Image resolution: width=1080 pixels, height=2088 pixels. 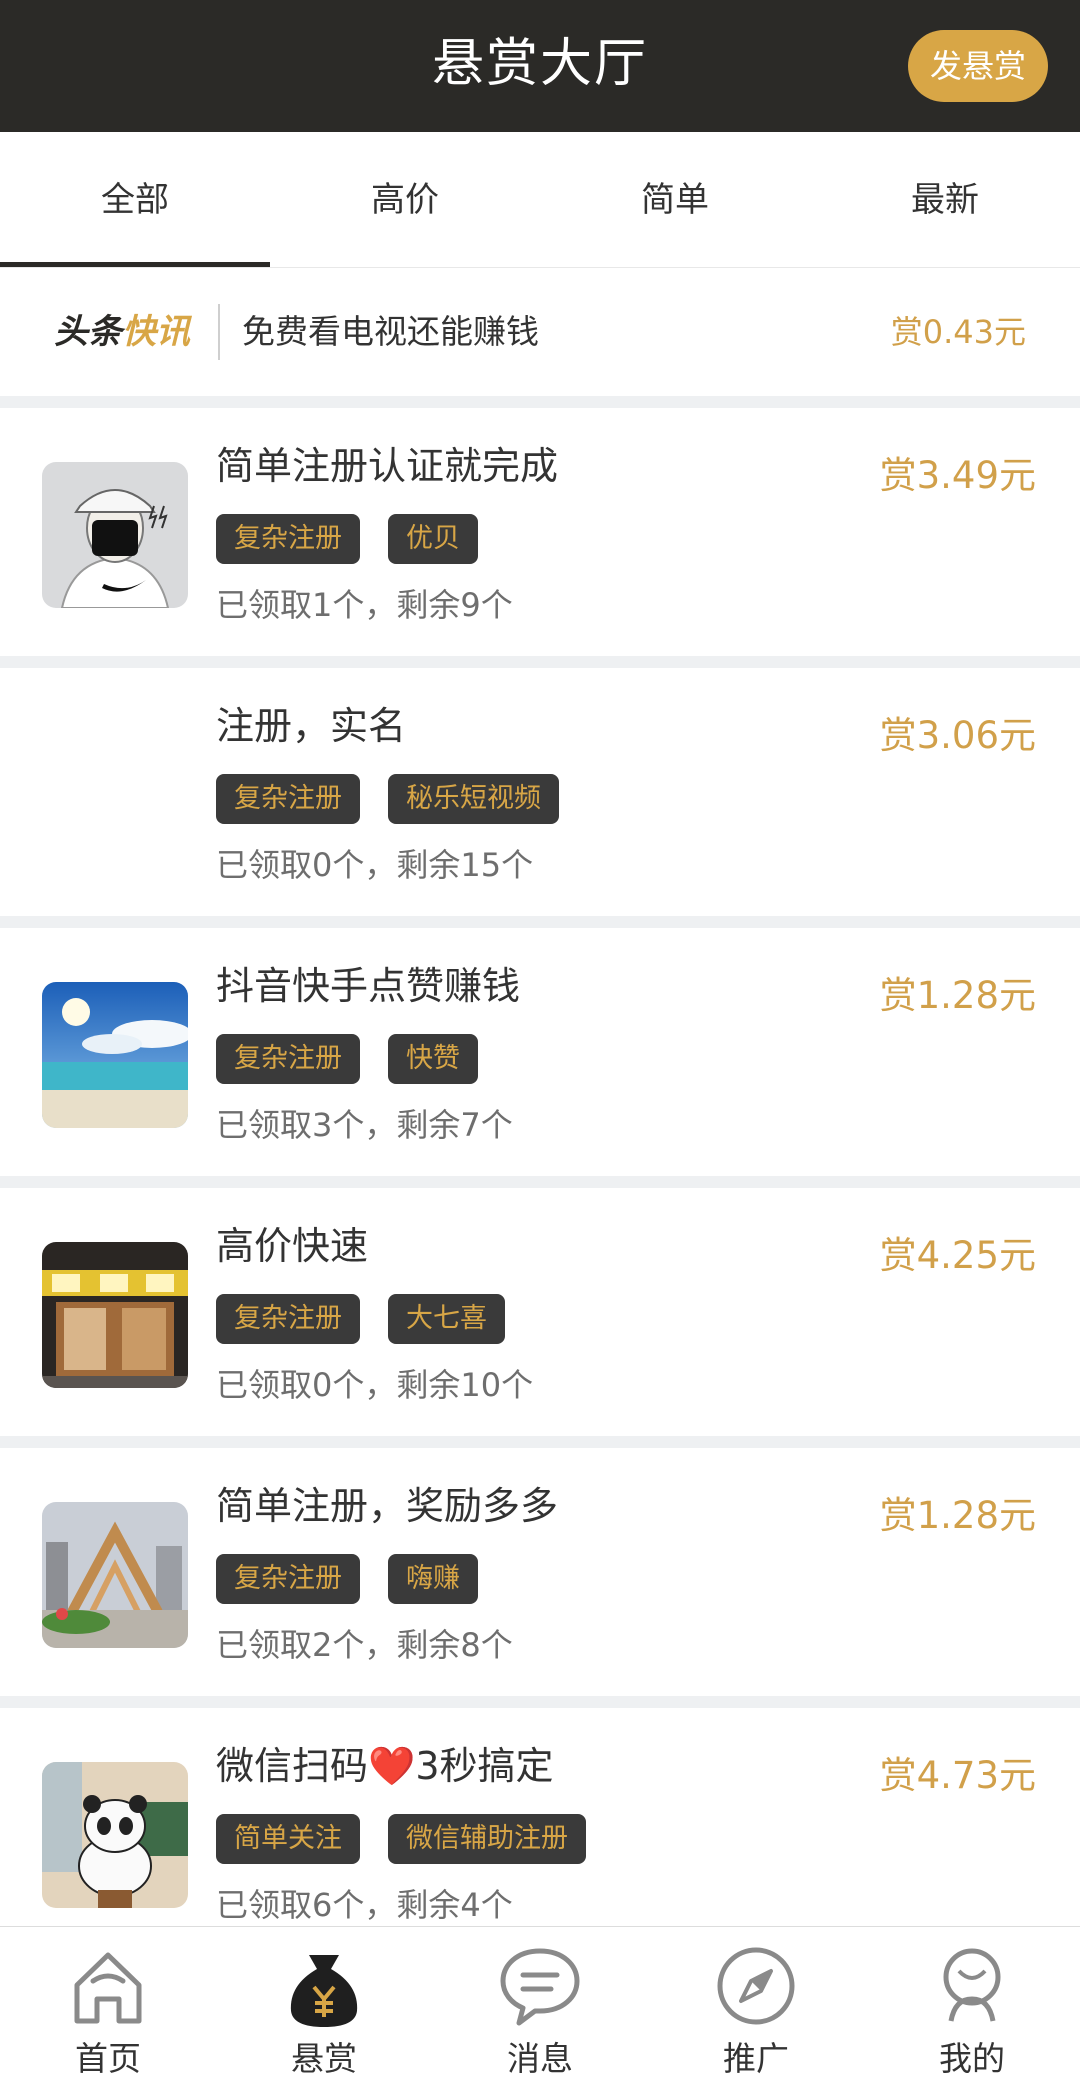 I want to click on nav-mine-label: 我的, so click(x=972, y=2058).